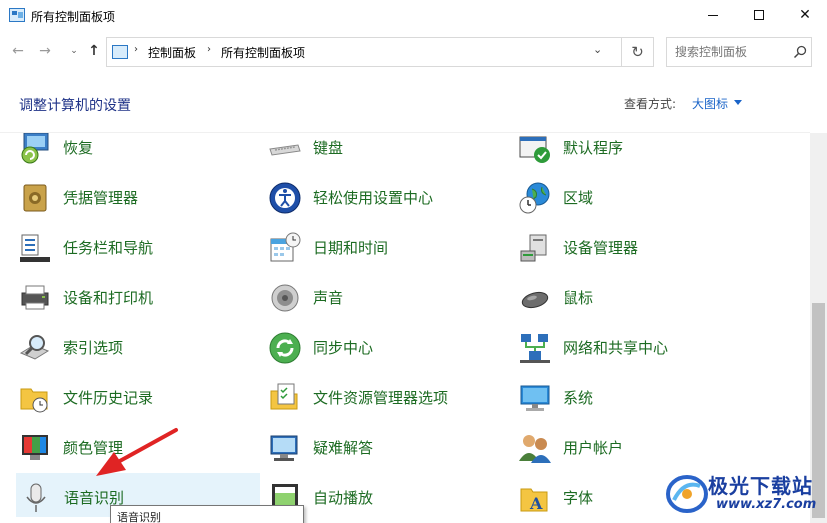 The image size is (827, 523). I want to click on item-devices-printers: 设备和打印机, so click(138, 297).